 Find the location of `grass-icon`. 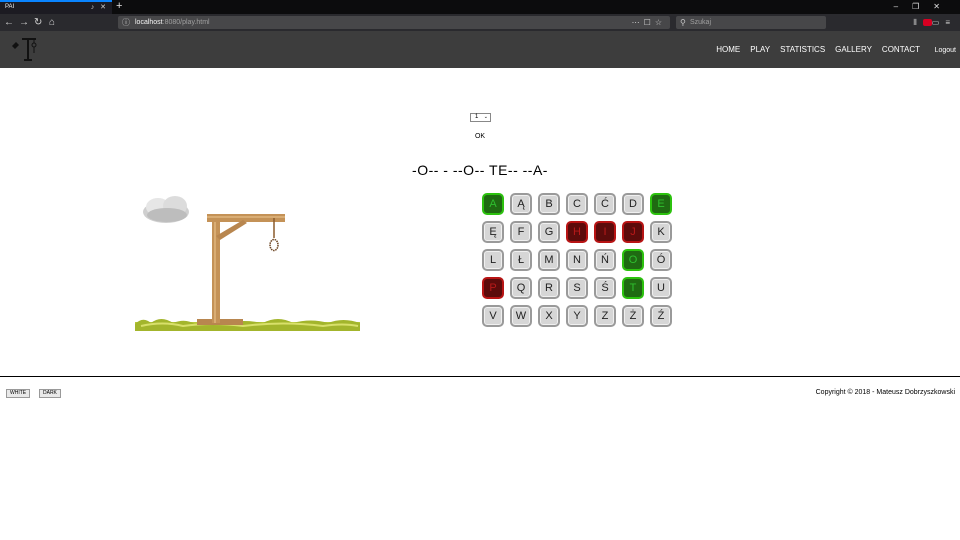

grass-icon is located at coordinates (247, 325).